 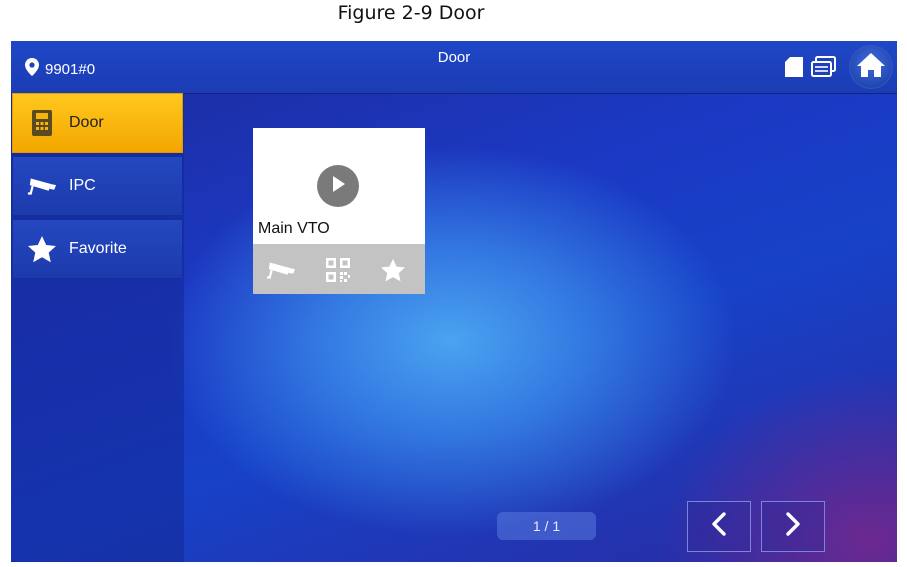 I want to click on device-action-bar, so click(x=339, y=269).